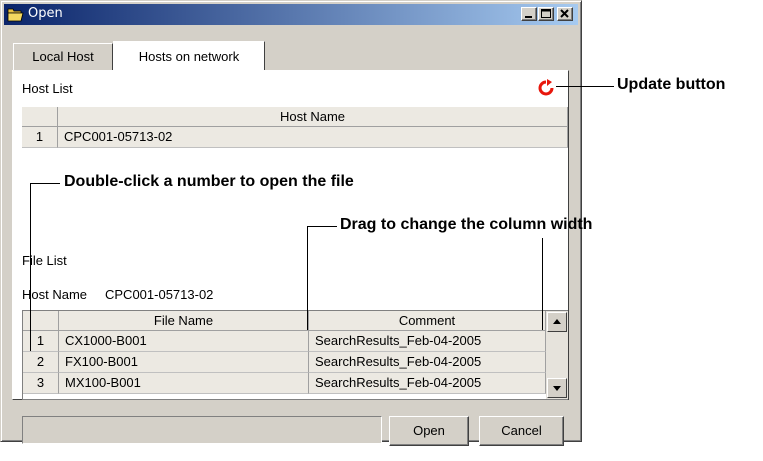 This screenshot has height=461, width=763. I want to click on title-bar: Open, so click(291, 14).